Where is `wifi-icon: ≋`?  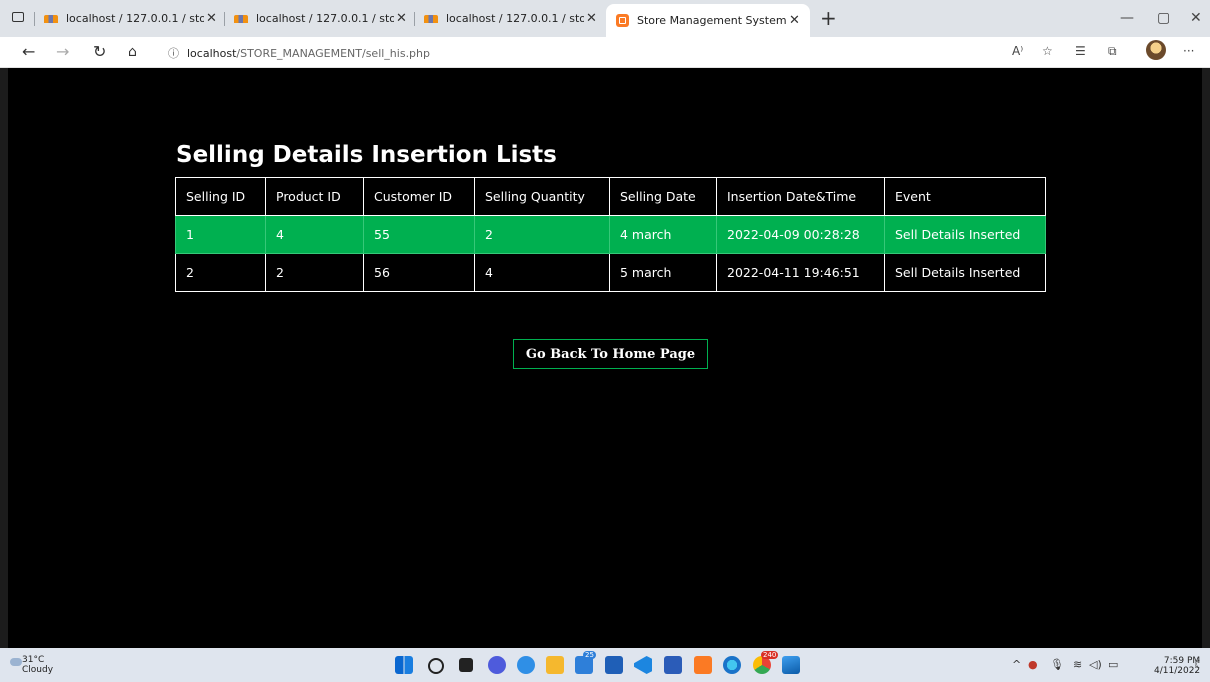 wifi-icon: ≋ is located at coordinates (1077, 664).